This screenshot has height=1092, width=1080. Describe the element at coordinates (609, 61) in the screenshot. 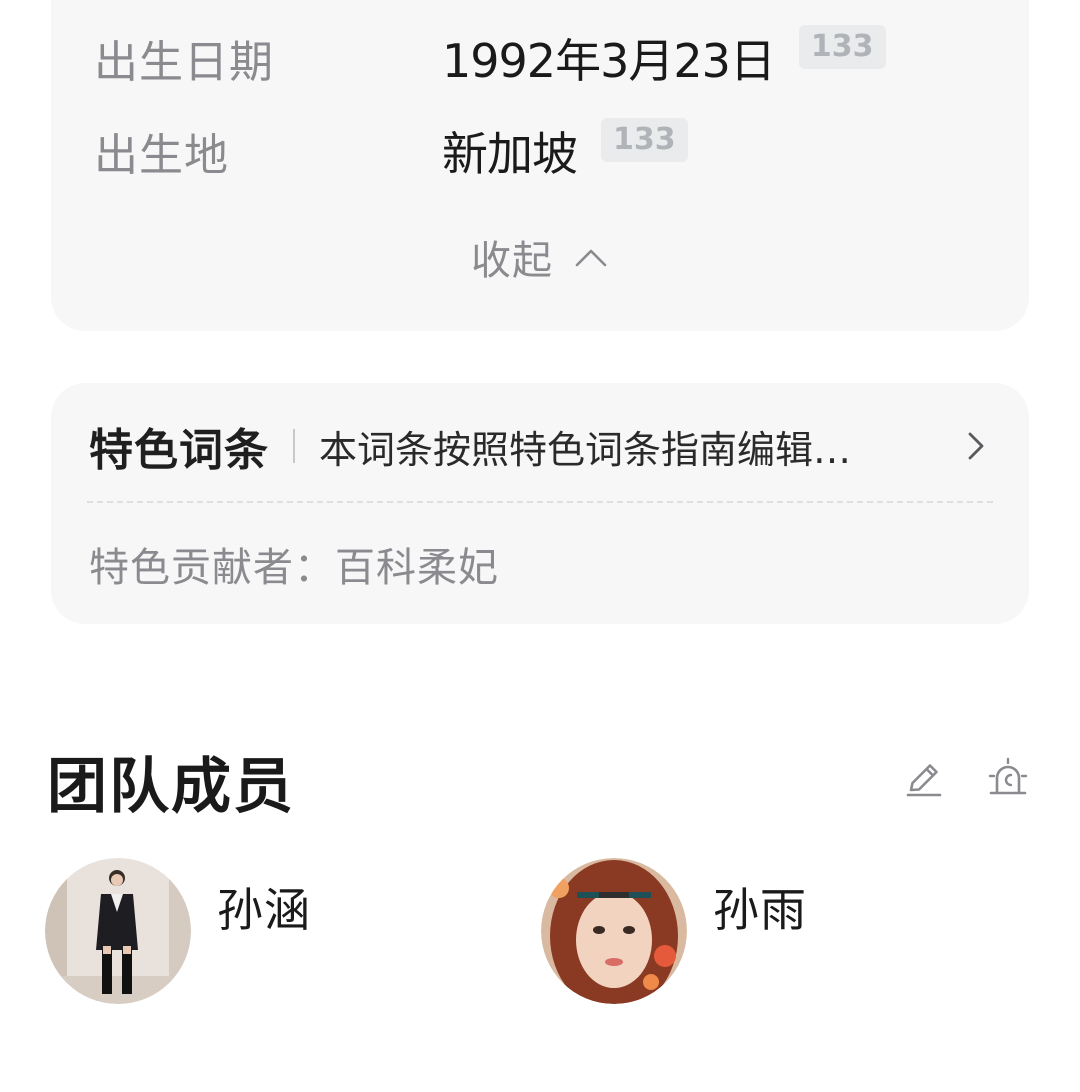

I see `birthdate-value: 1992年3月23日` at that location.